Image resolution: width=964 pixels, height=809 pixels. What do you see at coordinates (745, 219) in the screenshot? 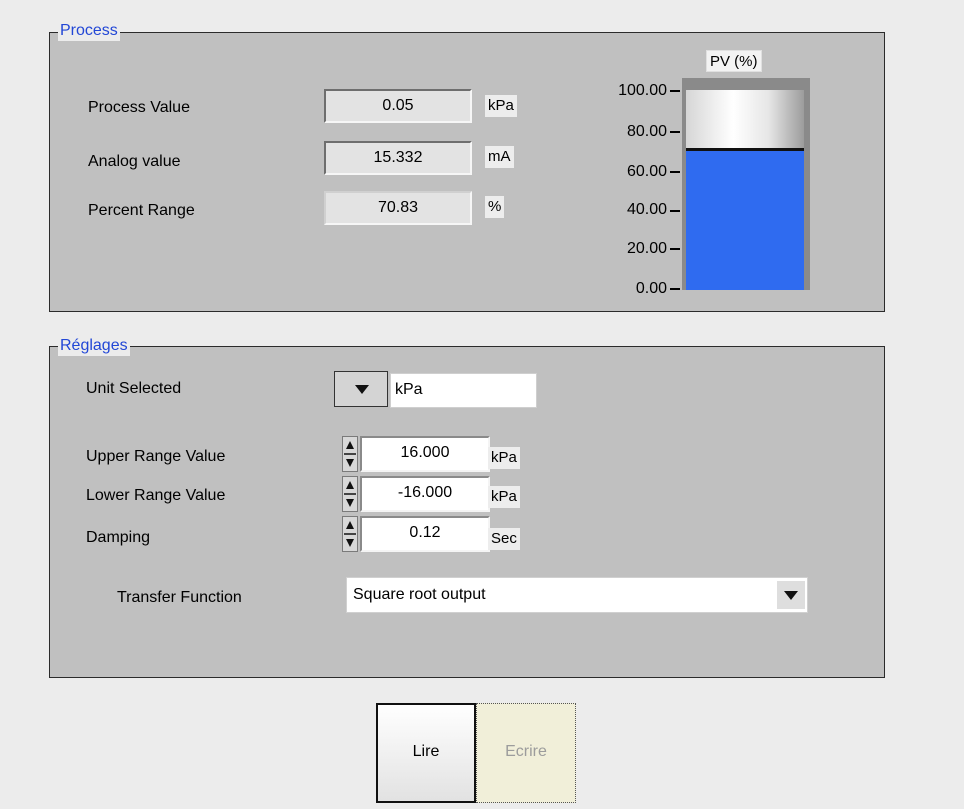
I see `gauge-fill` at bounding box center [745, 219].